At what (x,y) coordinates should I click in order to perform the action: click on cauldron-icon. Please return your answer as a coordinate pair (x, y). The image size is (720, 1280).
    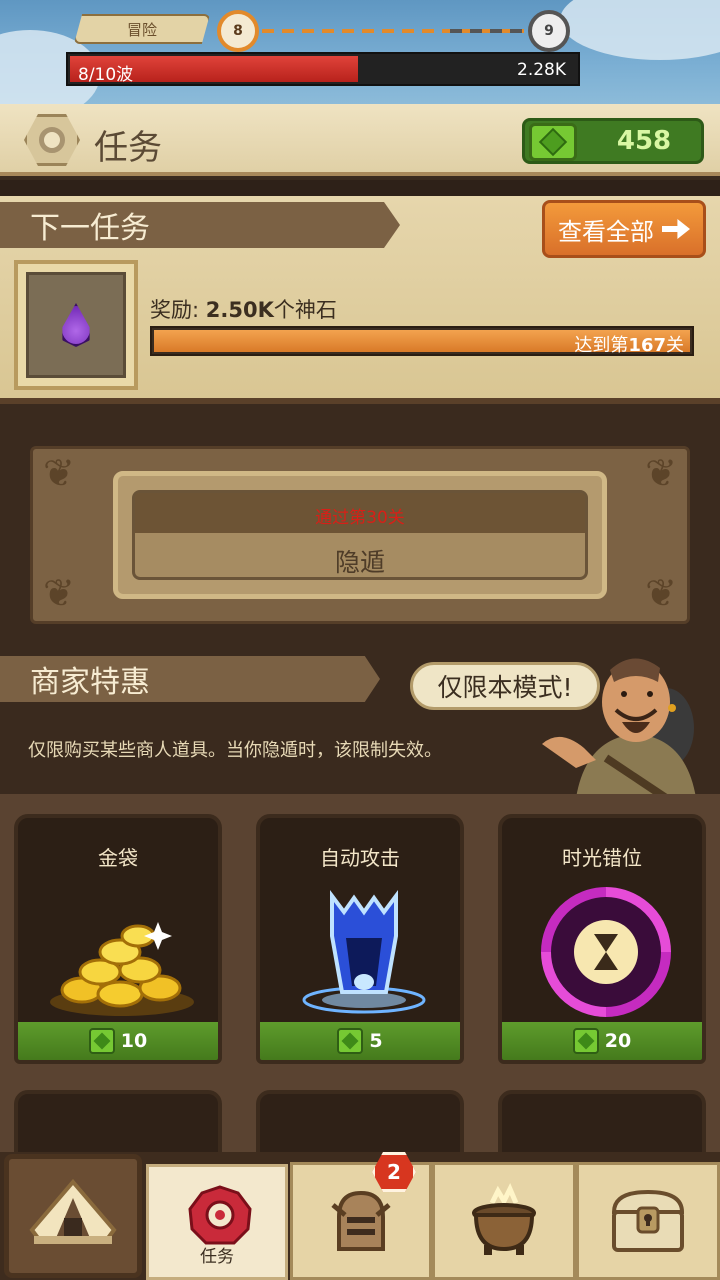
    Looking at the image, I should click on (504, 1219).